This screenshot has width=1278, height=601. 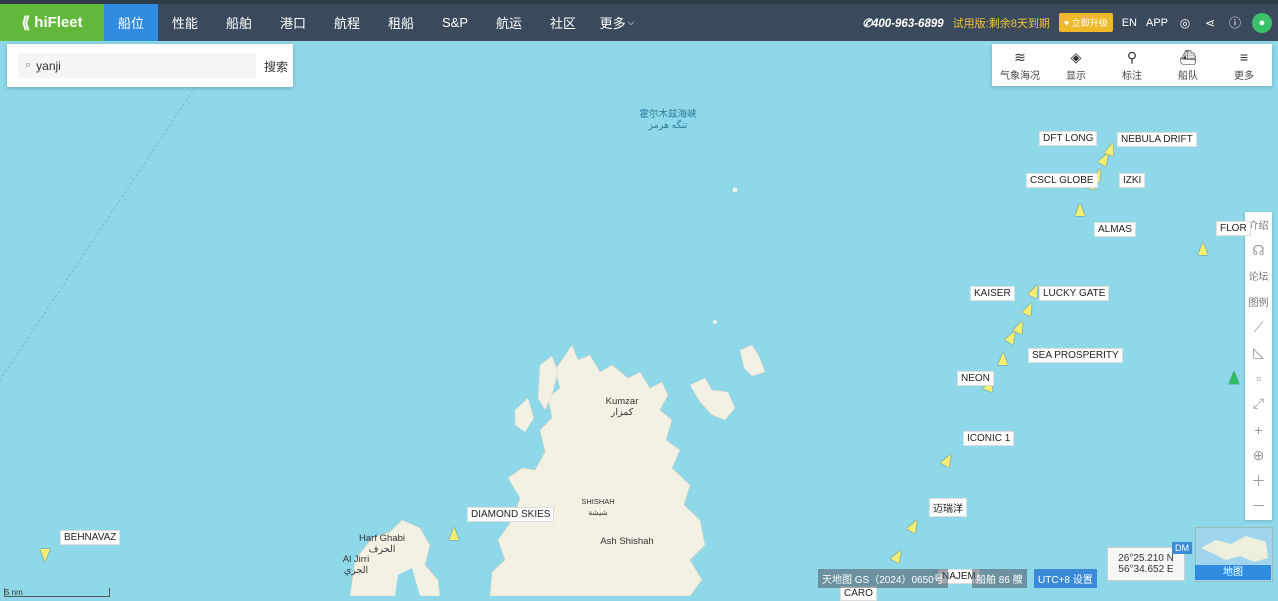 I want to click on tool-annotate: ⚲ 标注, so click(x=1132, y=65).